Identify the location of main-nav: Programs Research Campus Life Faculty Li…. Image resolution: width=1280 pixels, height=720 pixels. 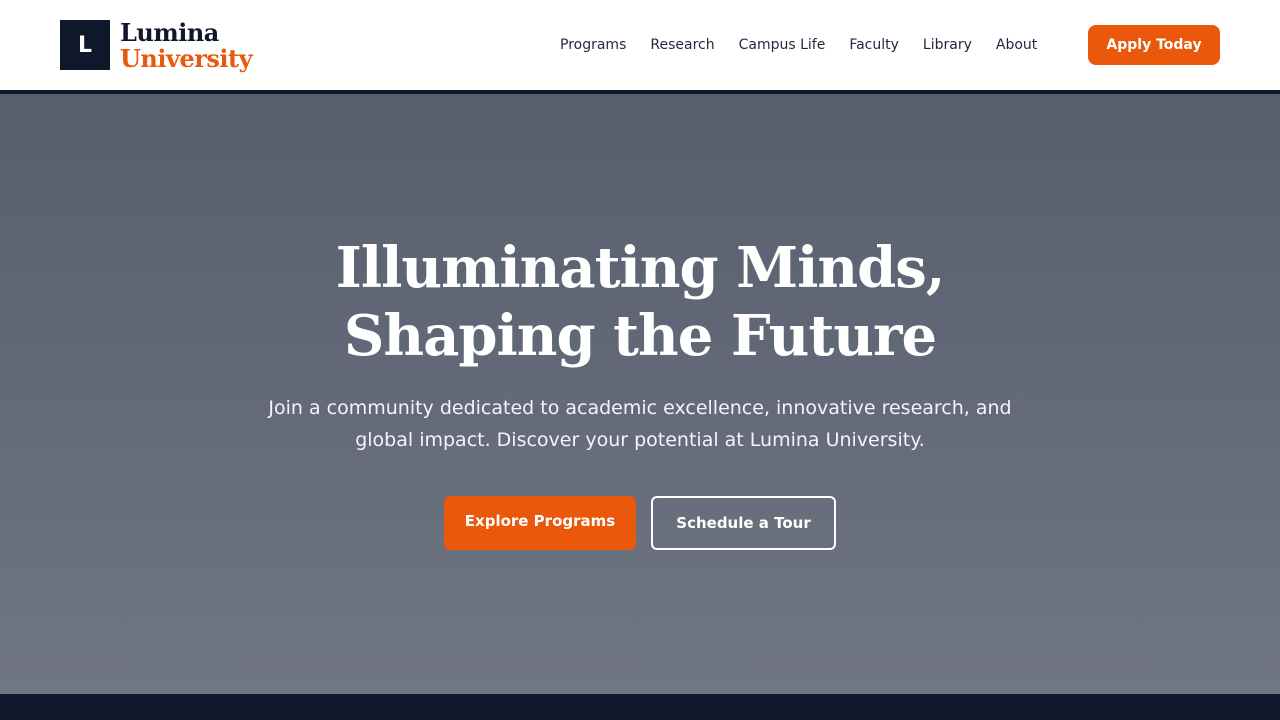
(798, 45).